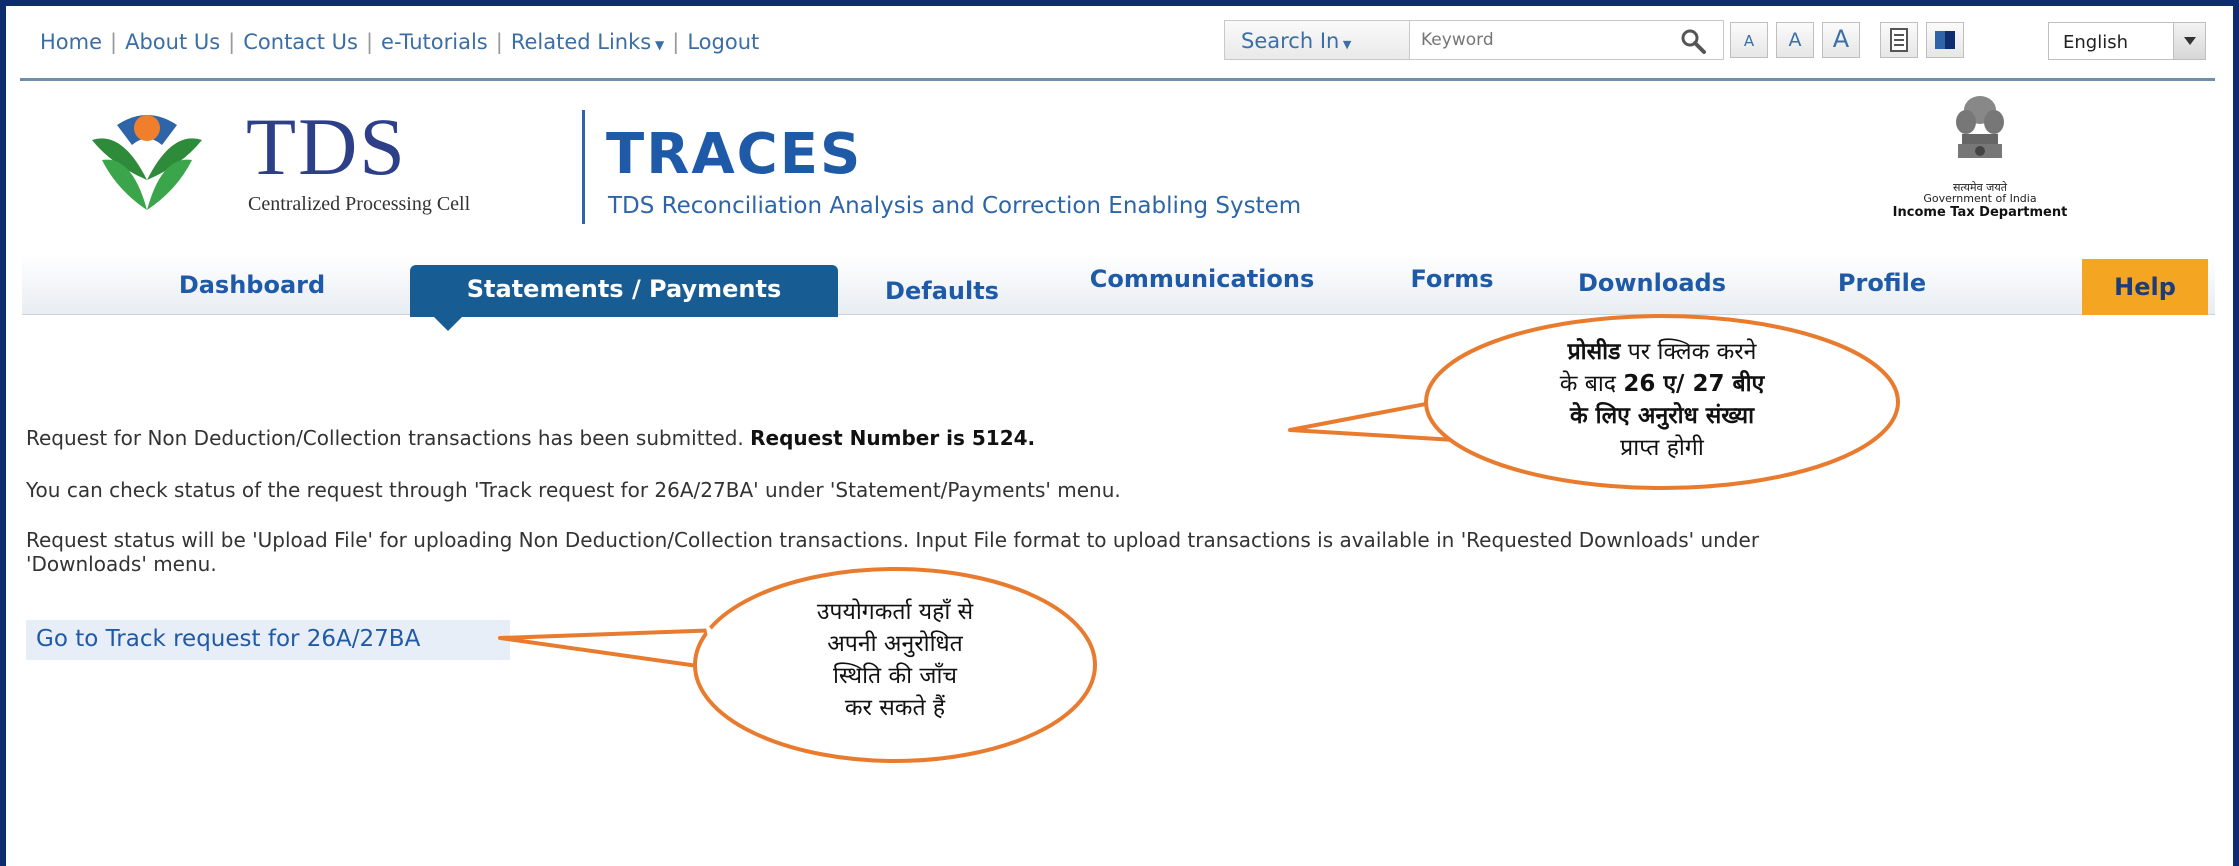  Describe the element at coordinates (300, 42) in the screenshot. I see `contact-us-link: Contact Us` at that location.